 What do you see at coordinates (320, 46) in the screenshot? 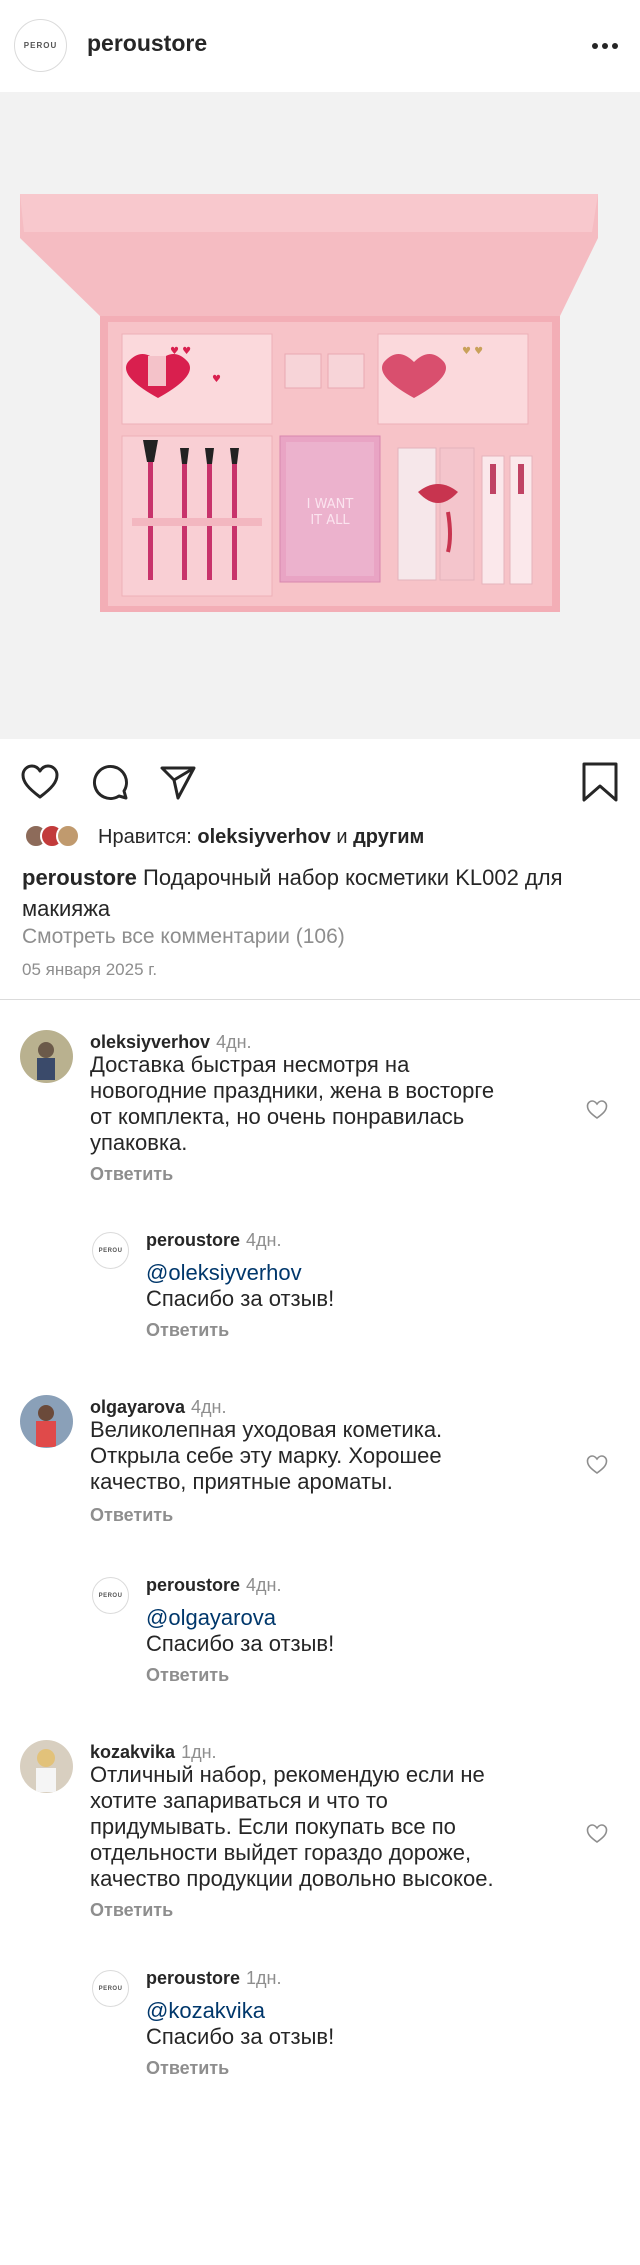
I see `post-header: PEROU peroustore` at bounding box center [320, 46].